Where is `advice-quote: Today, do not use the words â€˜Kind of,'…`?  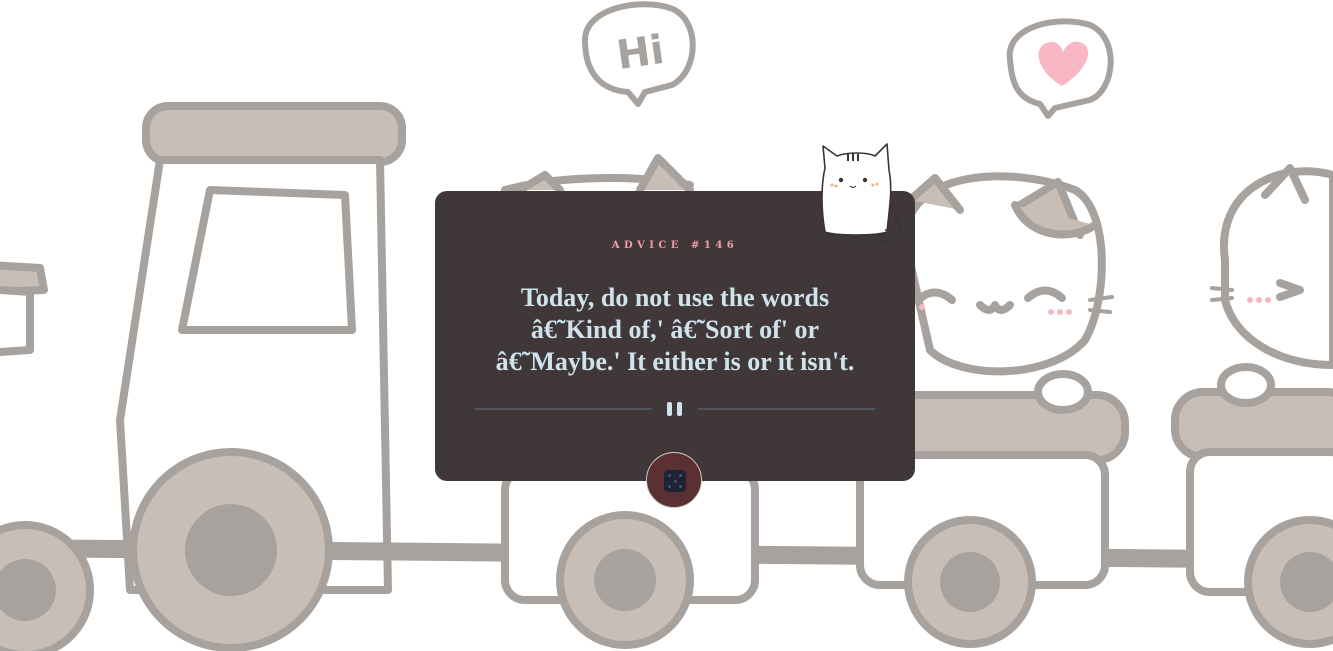
advice-quote: Today, do not use the words â€˜Kind of,'… is located at coordinates (675, 329).